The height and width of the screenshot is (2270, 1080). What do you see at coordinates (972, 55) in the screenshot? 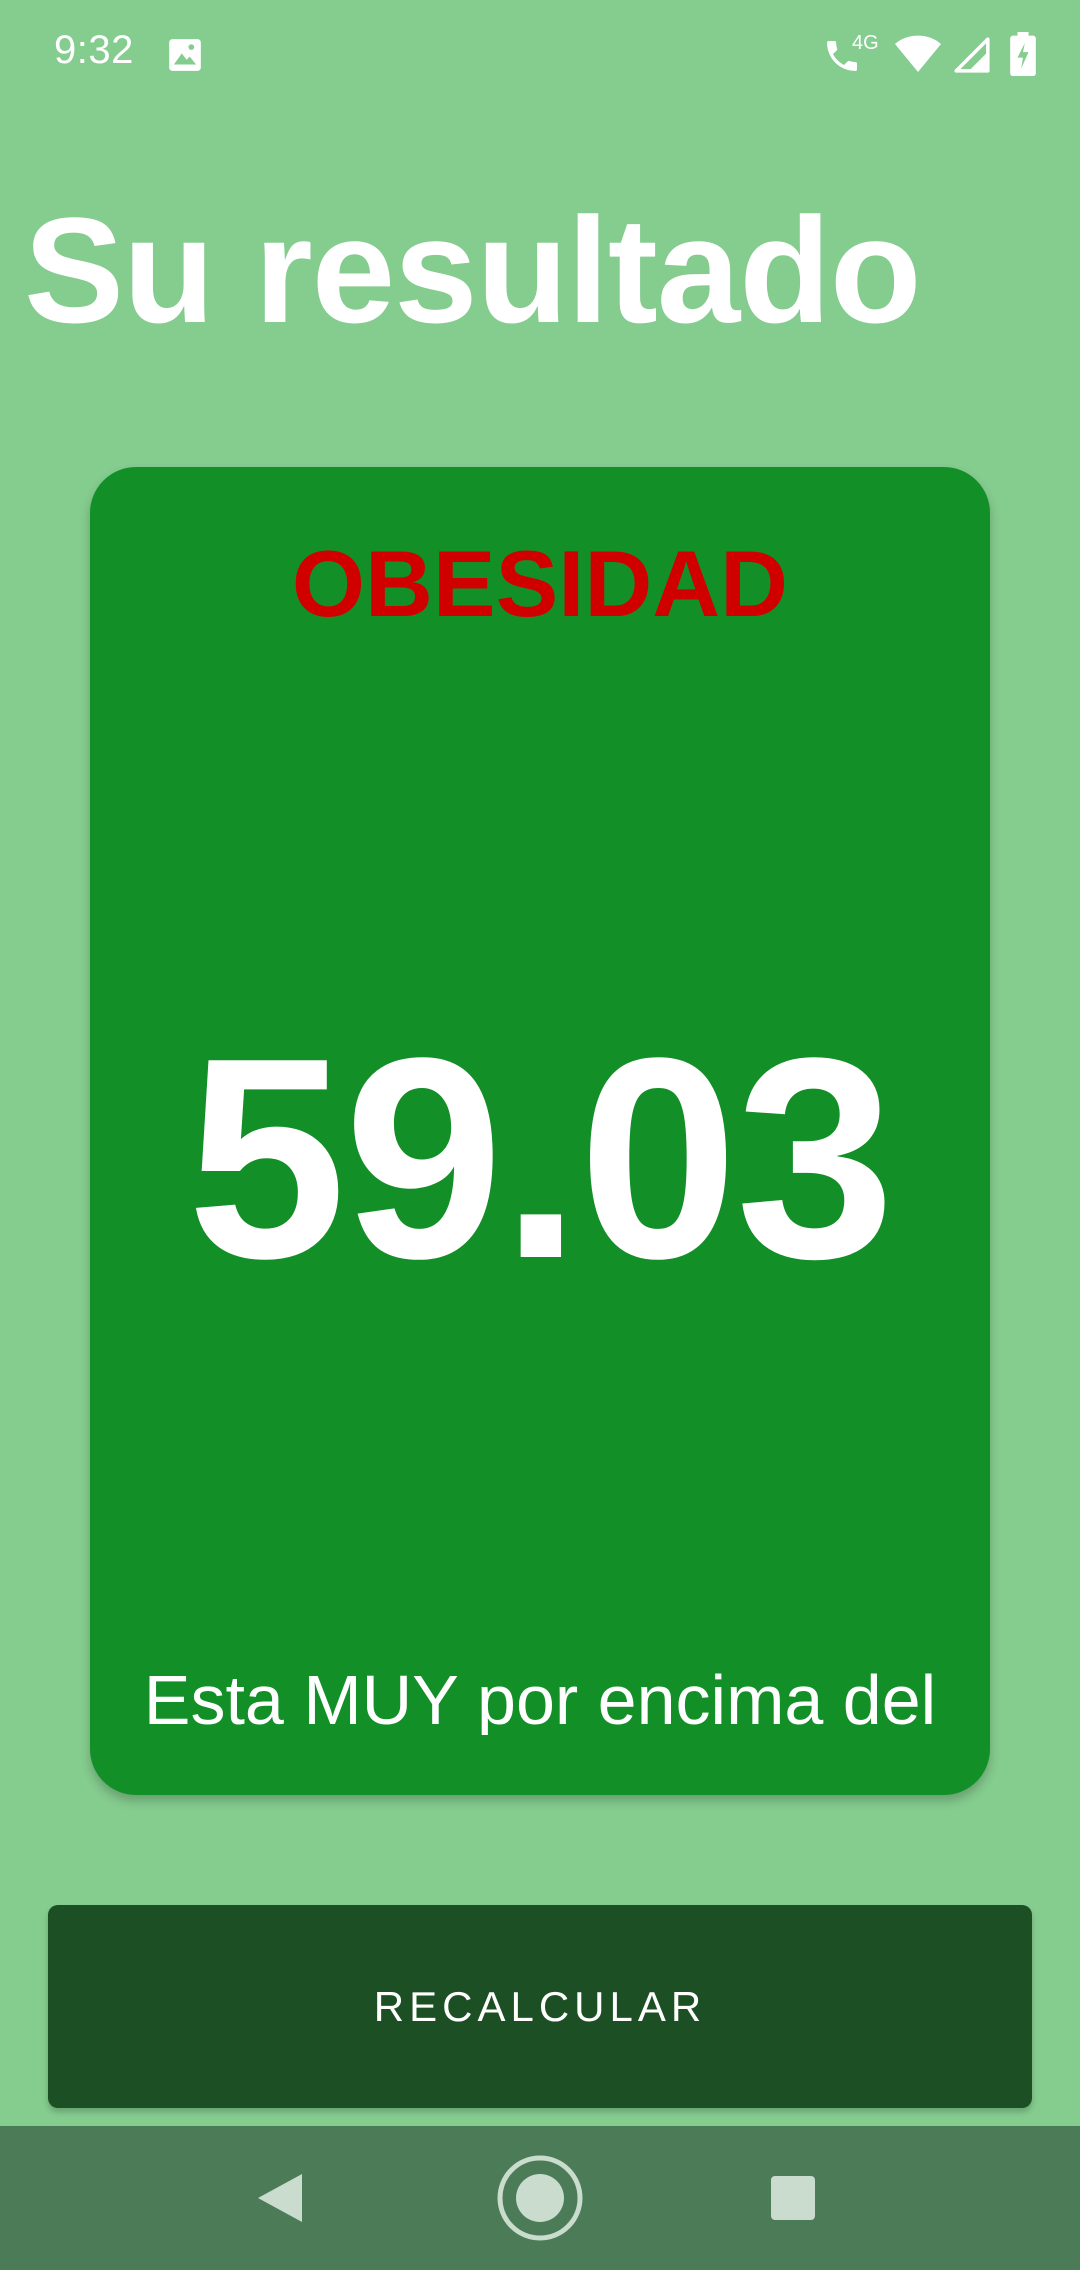
I see `cell-signal-icon` at bounding box center [972, 55].